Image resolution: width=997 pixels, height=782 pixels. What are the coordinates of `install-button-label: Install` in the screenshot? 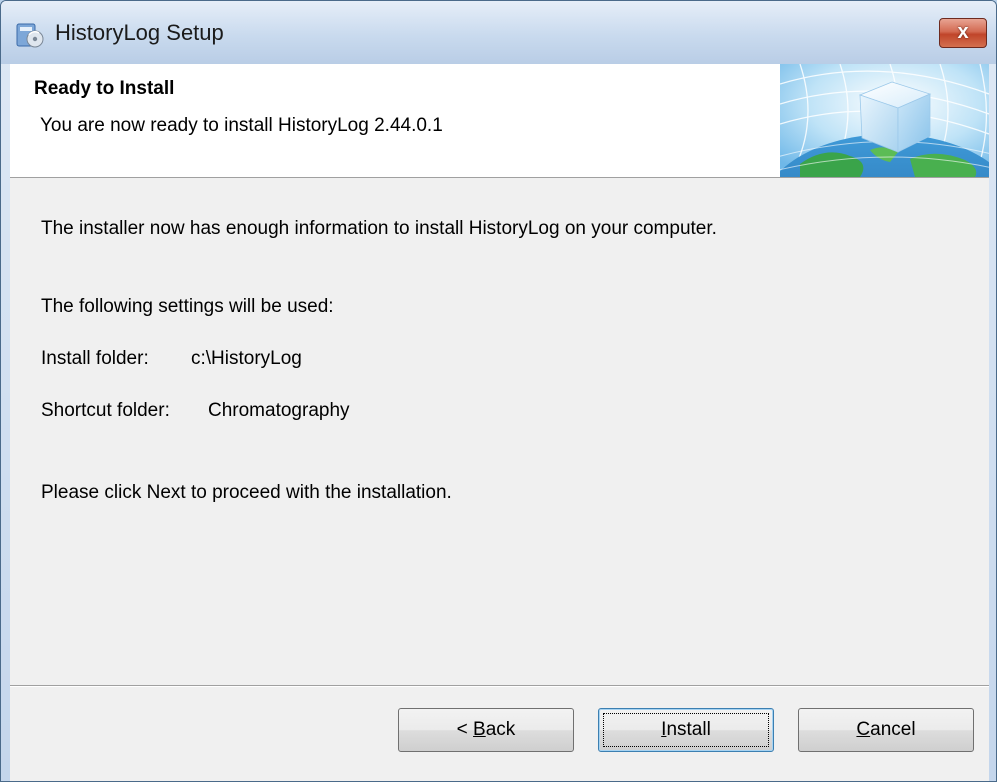 It's located at (686, 729).